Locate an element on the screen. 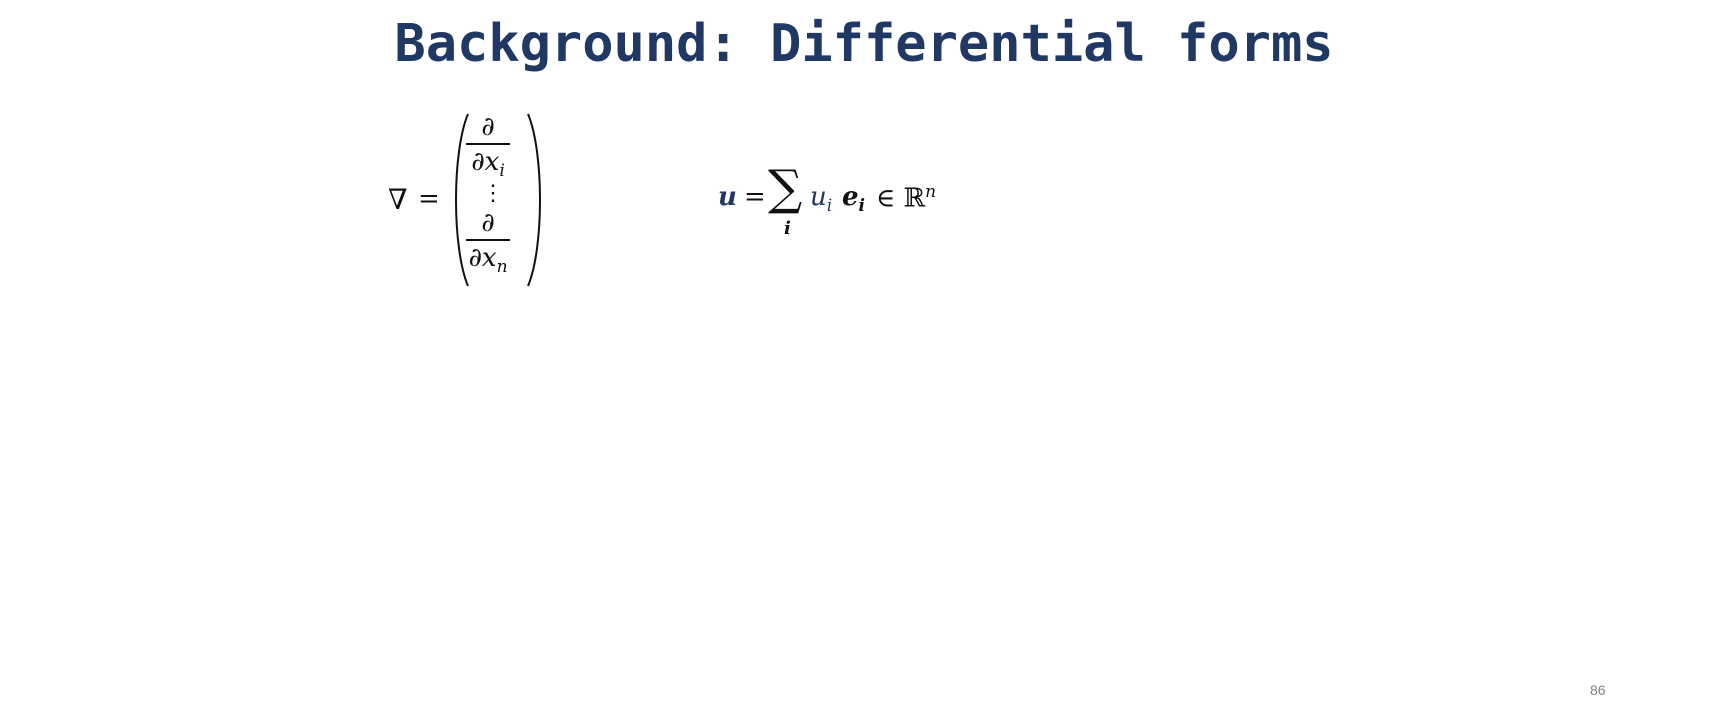 This screenshot has width=1728, height=720. summation-index: i is located at coordinates (787, 228).